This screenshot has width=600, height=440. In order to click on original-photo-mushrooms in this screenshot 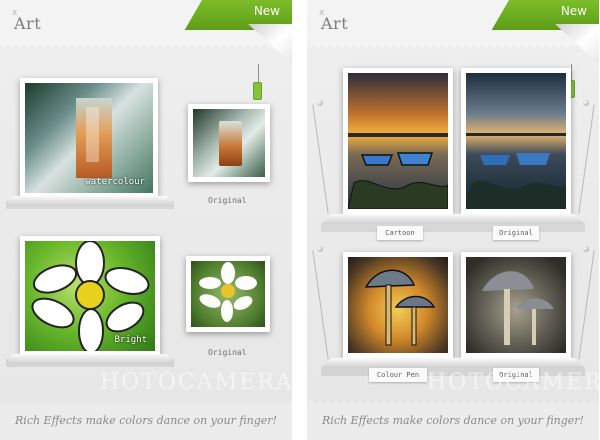, I will do `click(516, 305)`.